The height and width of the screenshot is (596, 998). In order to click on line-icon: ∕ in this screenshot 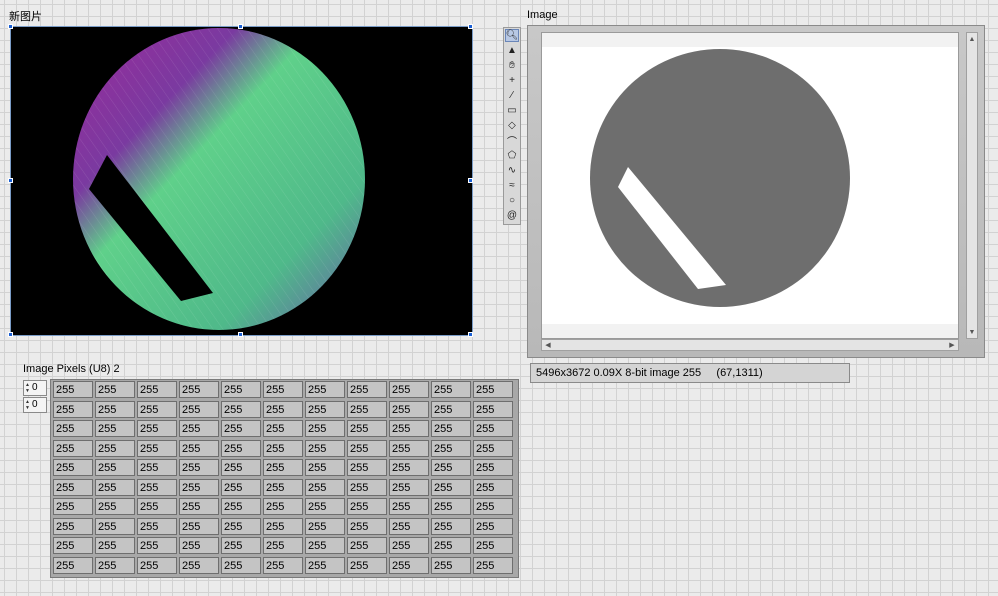, I will do `click(512, 95)`.